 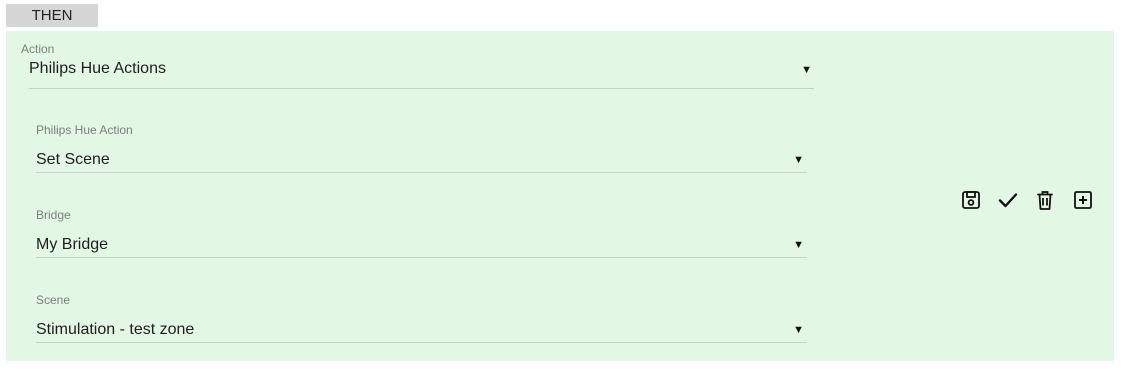 I want to click on action-select: Action Philips Hue Actions ▼, so click(x=417, y=64).